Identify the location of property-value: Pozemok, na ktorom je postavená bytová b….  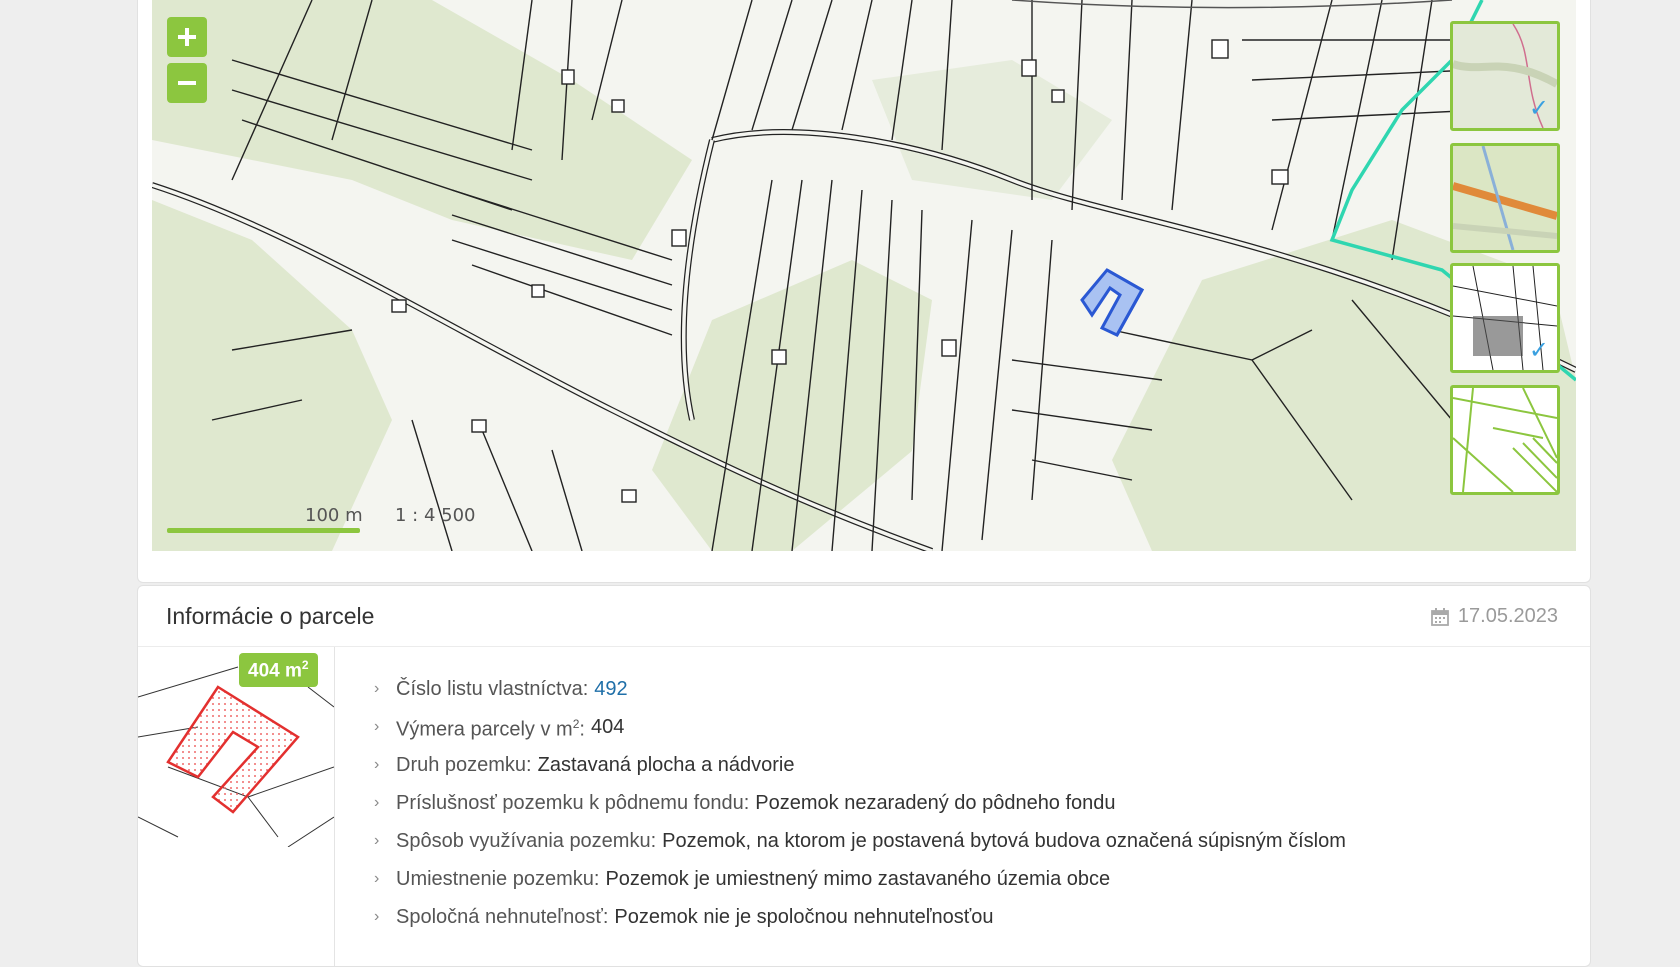
(1004, 841).